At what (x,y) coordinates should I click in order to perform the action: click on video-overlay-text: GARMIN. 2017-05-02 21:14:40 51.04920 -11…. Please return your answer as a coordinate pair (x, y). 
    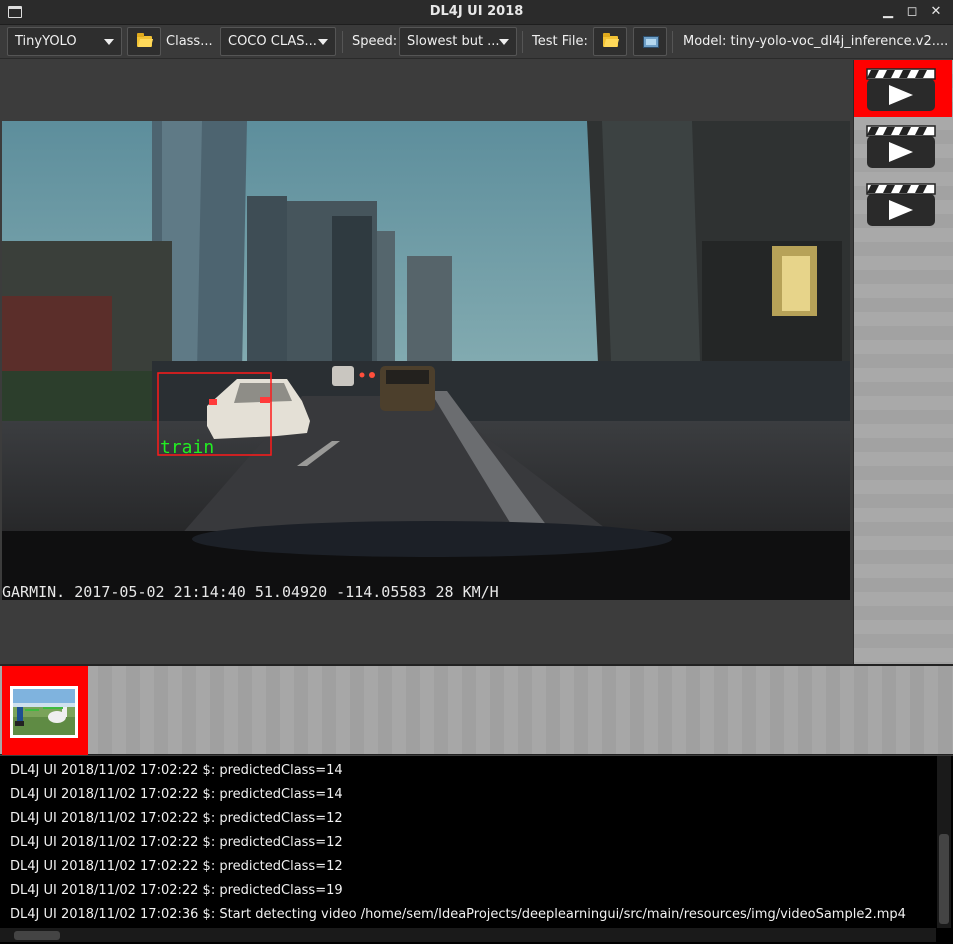
    Looking at the image, I should click on (250, 591).